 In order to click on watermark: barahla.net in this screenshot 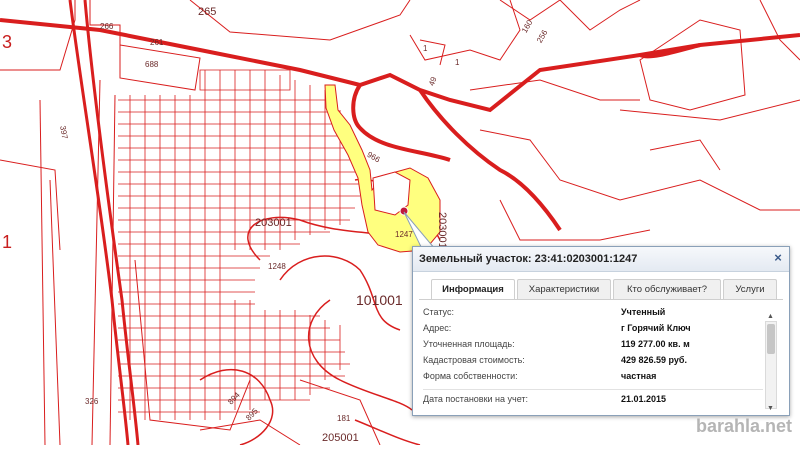, I will do `click(743, 426)`.